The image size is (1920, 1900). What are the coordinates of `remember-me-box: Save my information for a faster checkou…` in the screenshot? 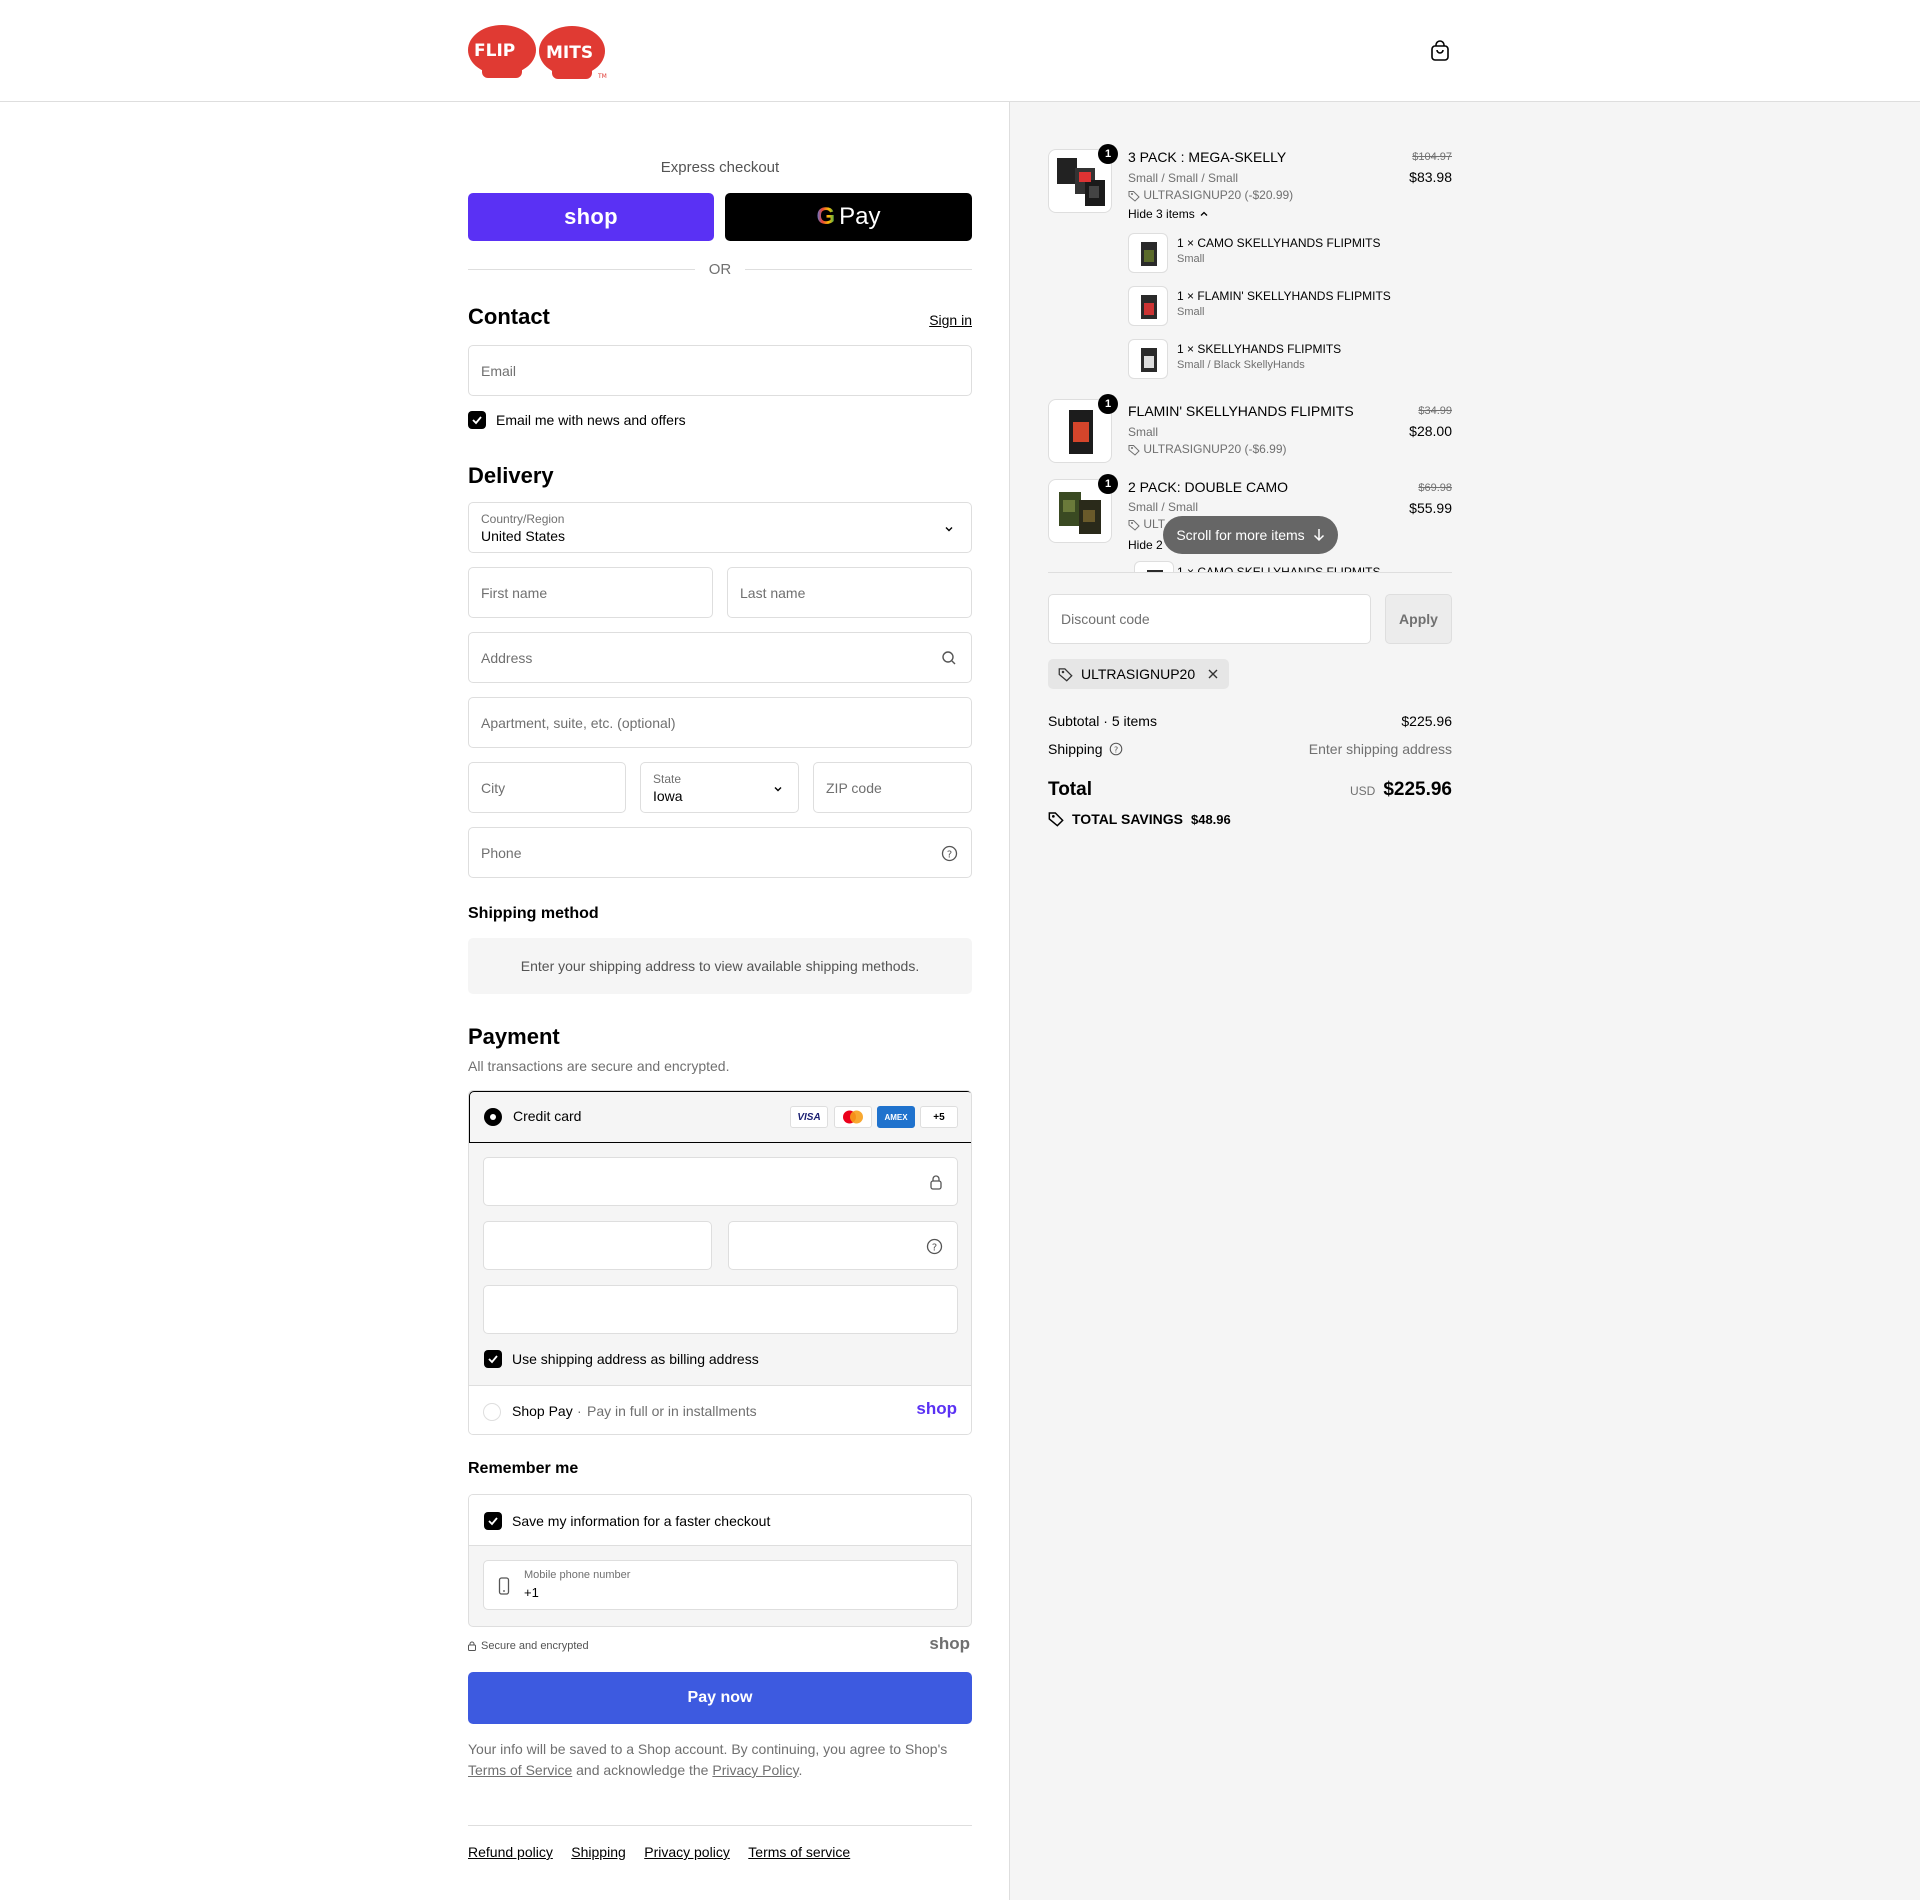 It's located at (720, 1560).